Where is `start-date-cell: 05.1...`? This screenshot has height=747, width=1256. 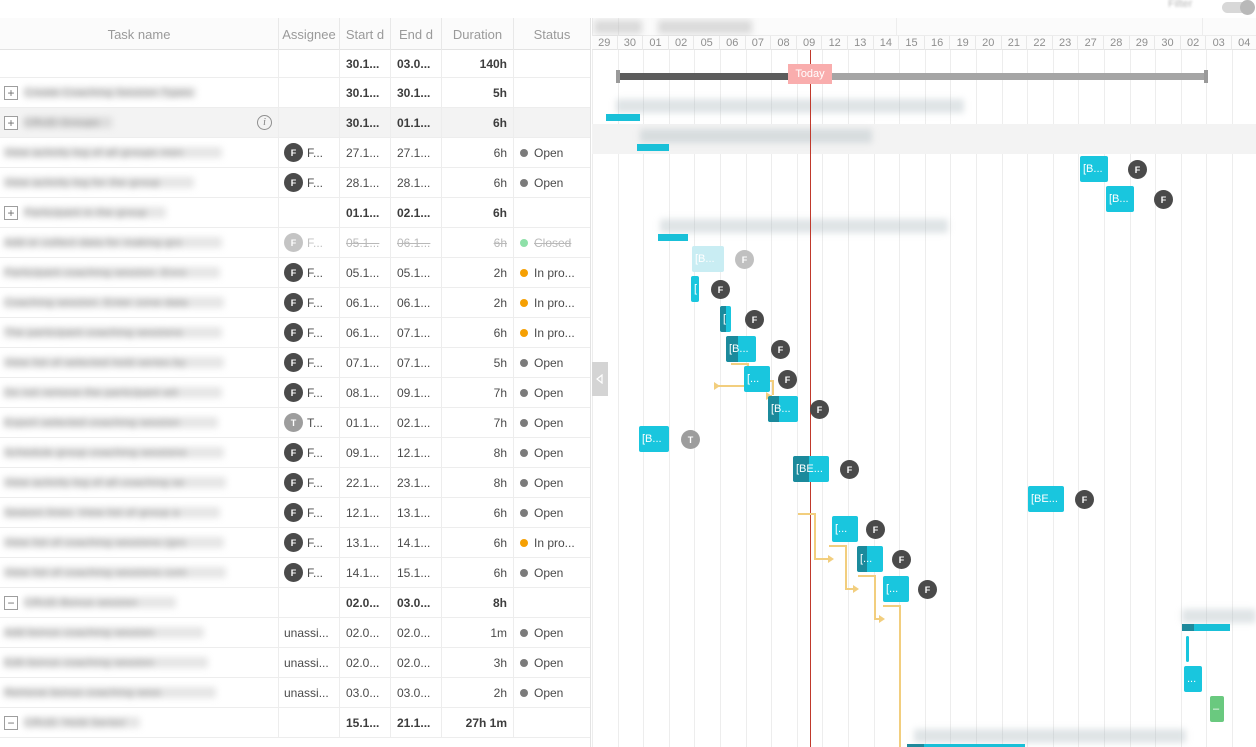
start-date-cell: 05.1... is located at coordinates (365, 272).